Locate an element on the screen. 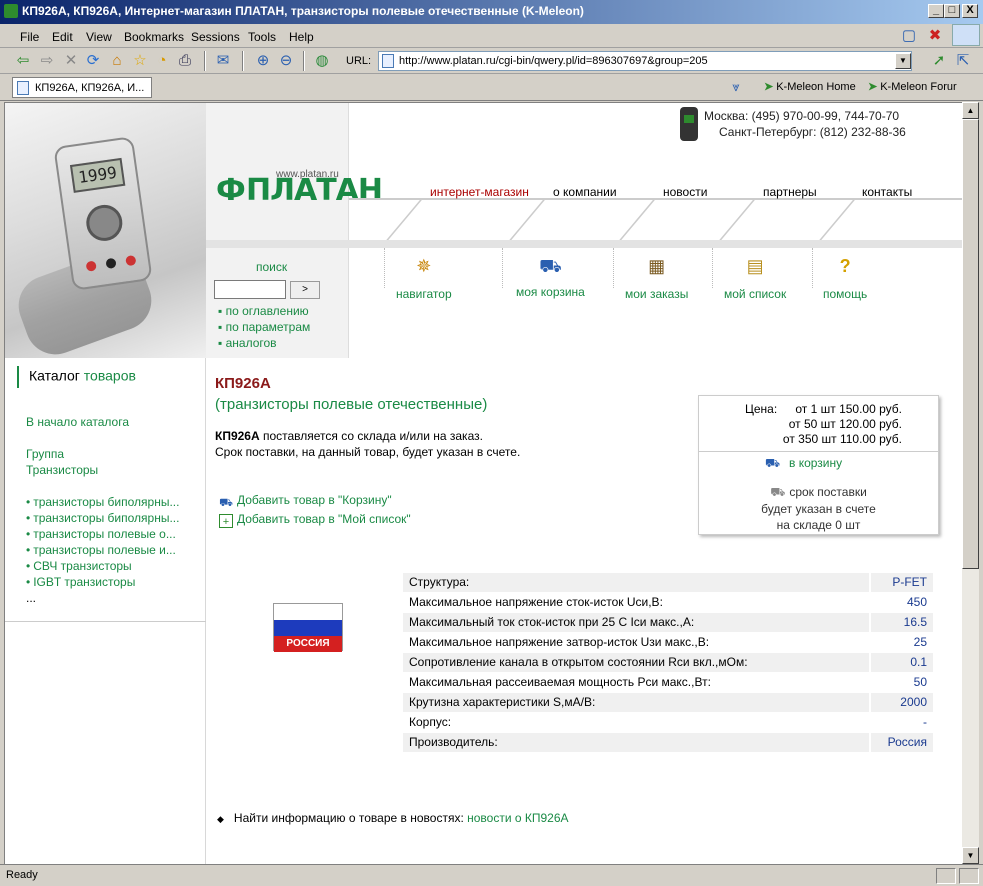  menu-bookmarks: Bookmarks is located at coordinates (154, 37).